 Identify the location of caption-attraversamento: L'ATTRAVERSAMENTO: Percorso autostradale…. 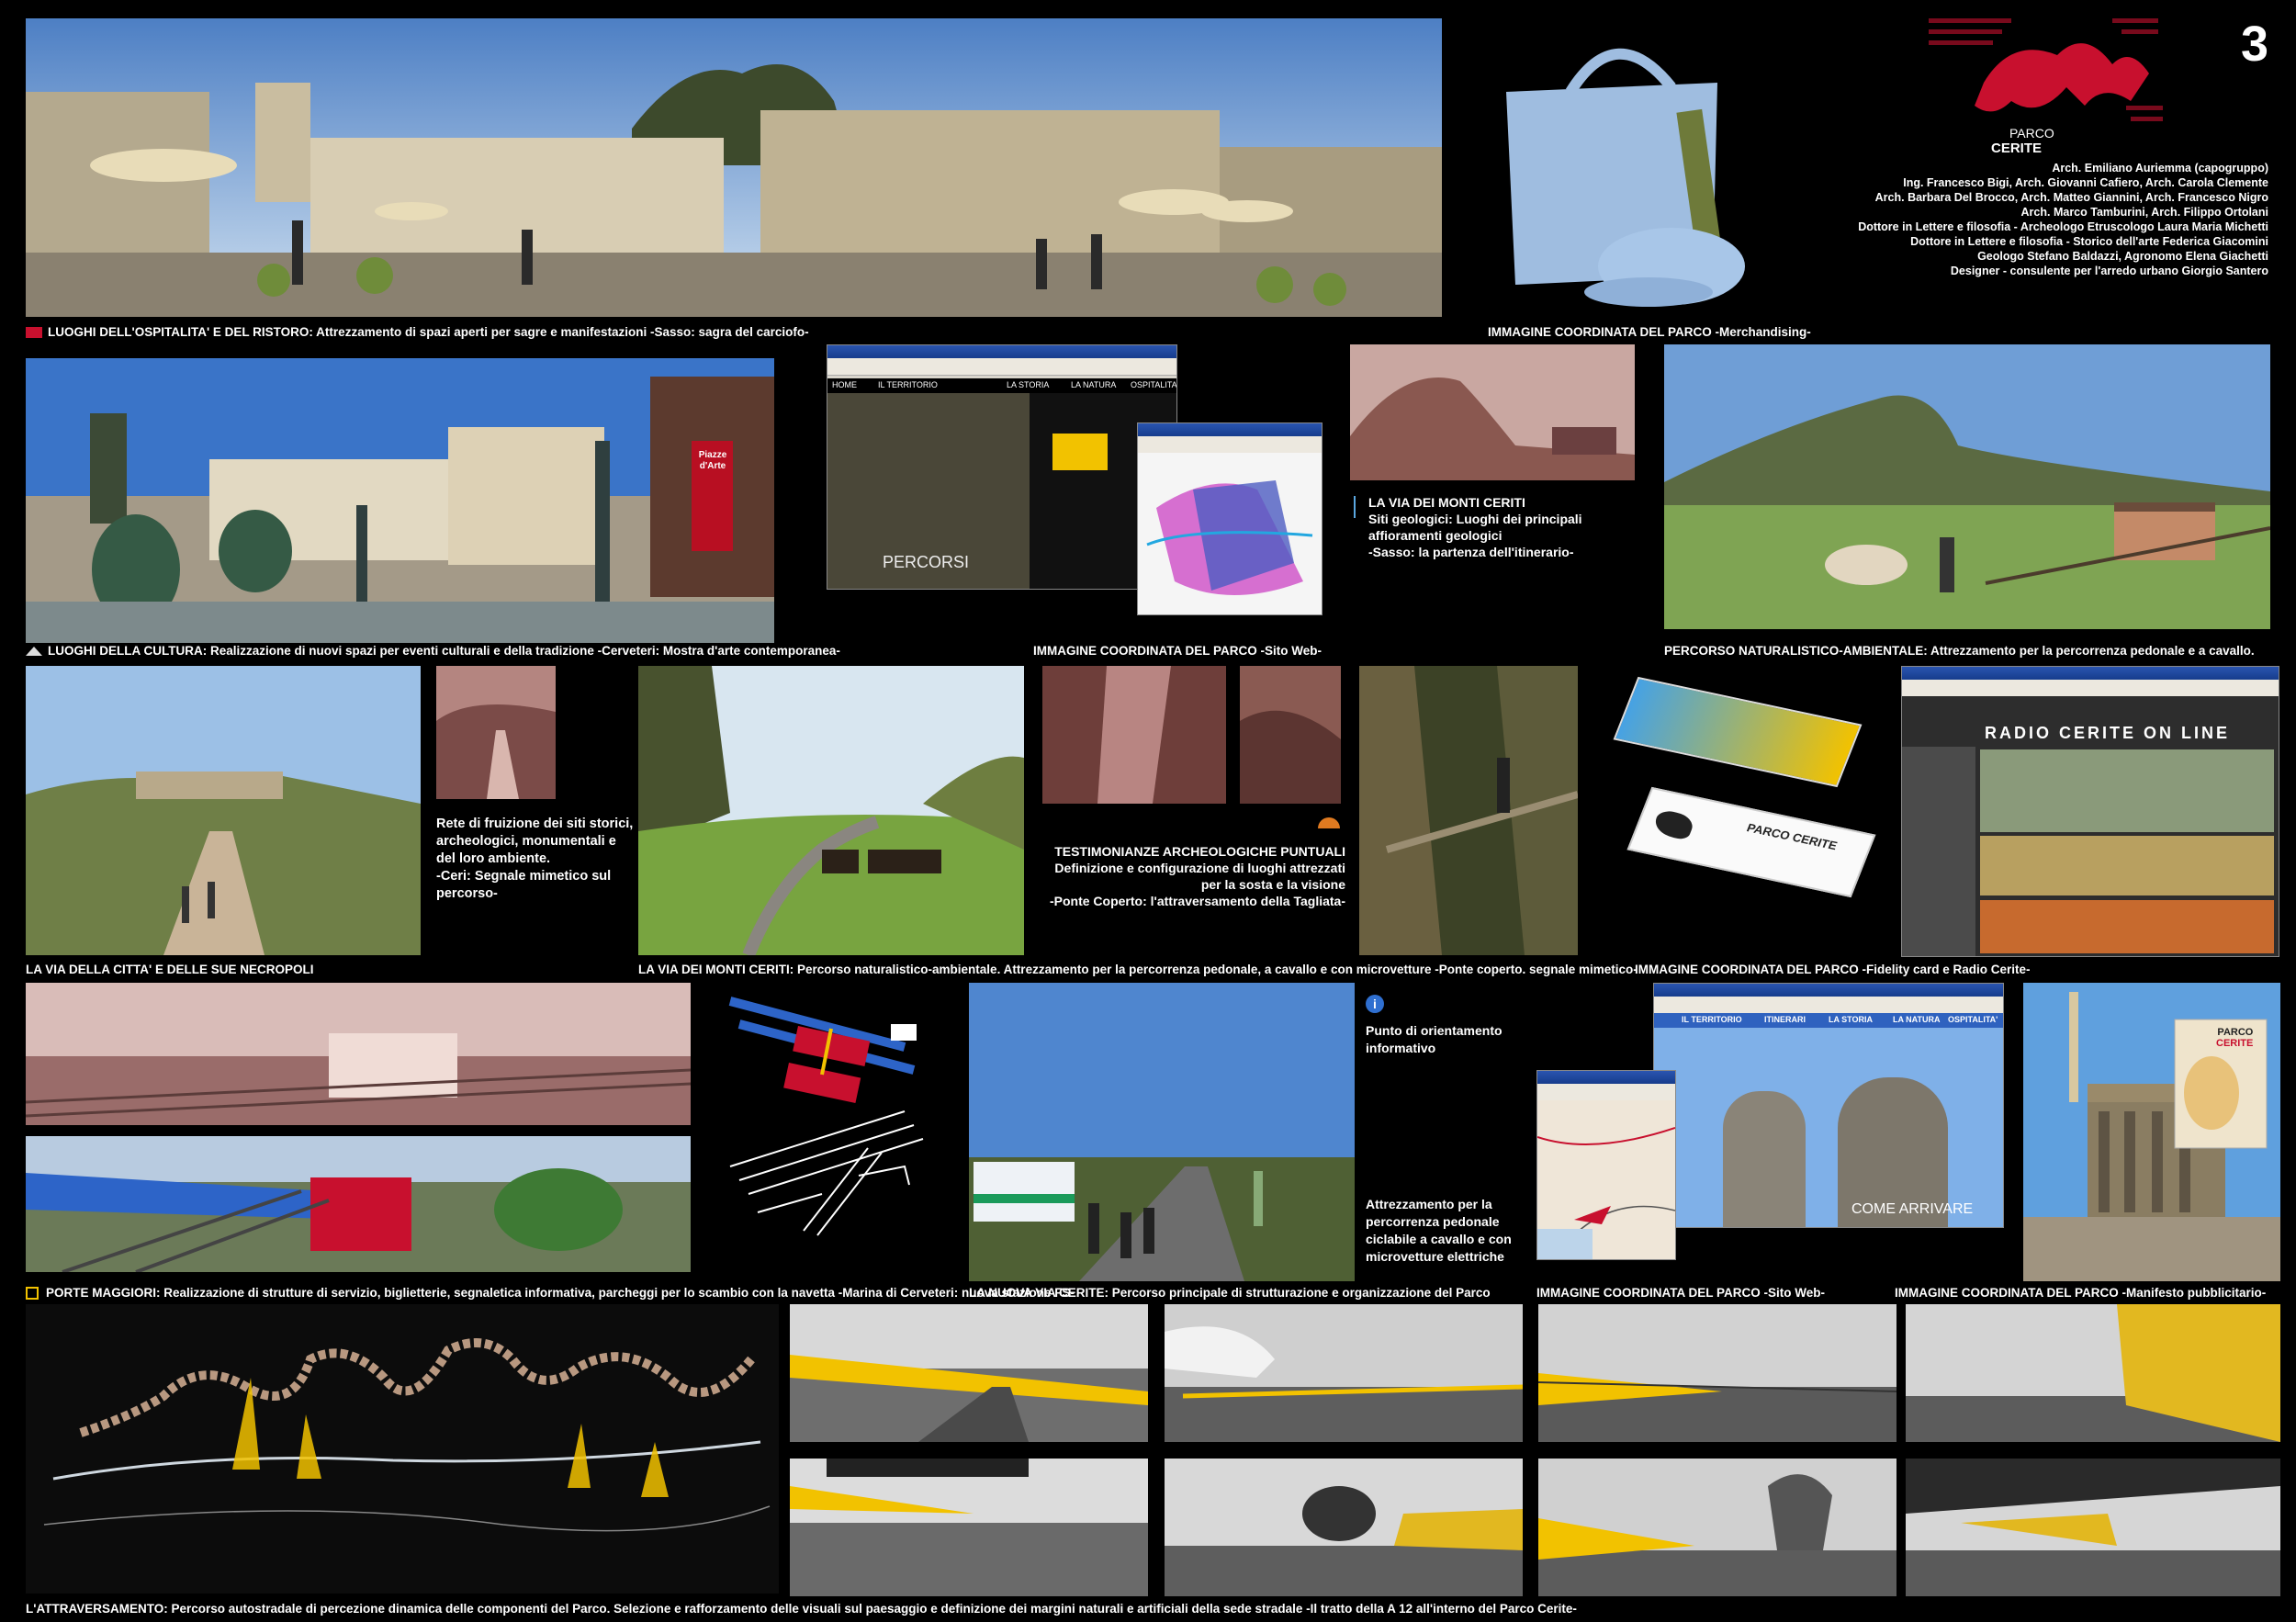
(801, 1609).